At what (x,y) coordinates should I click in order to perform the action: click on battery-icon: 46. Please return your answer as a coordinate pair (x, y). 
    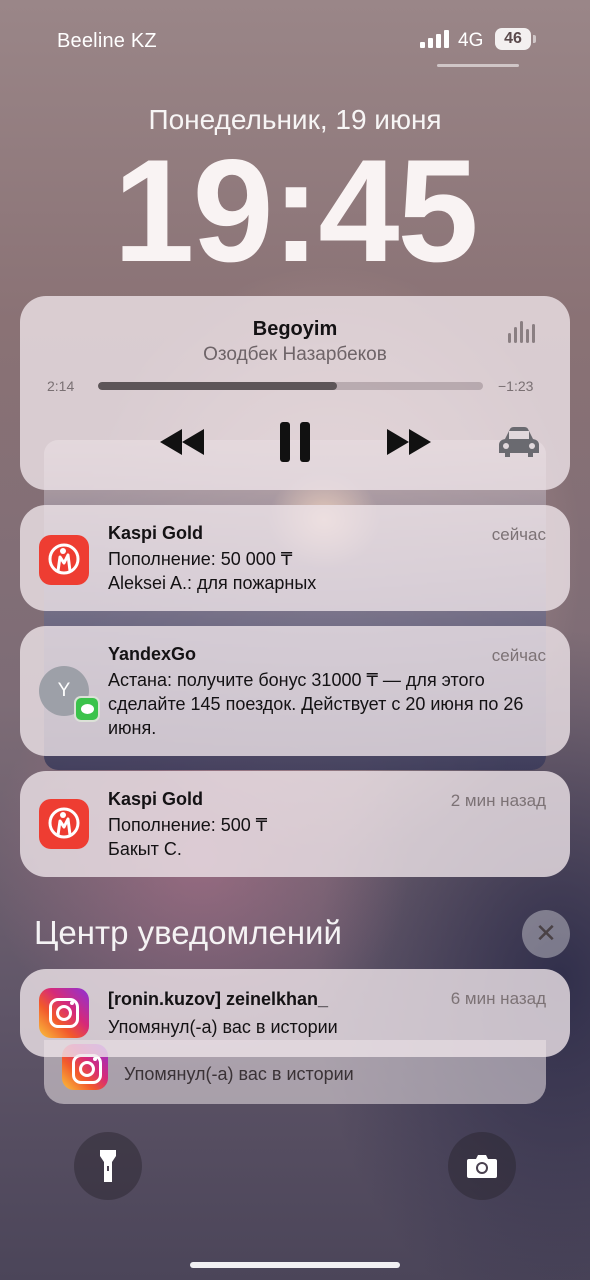
    Looking at the image, I should click on (513, 39).